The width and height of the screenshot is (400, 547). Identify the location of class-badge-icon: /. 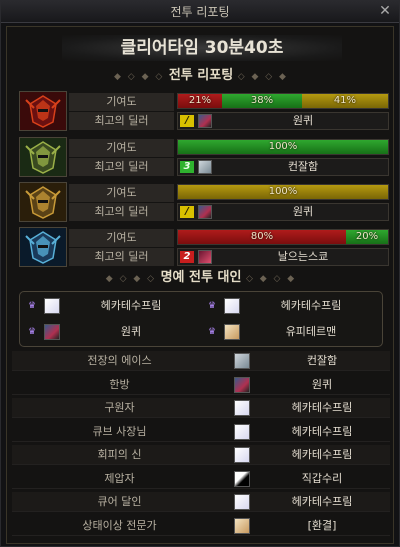
(187, 121).